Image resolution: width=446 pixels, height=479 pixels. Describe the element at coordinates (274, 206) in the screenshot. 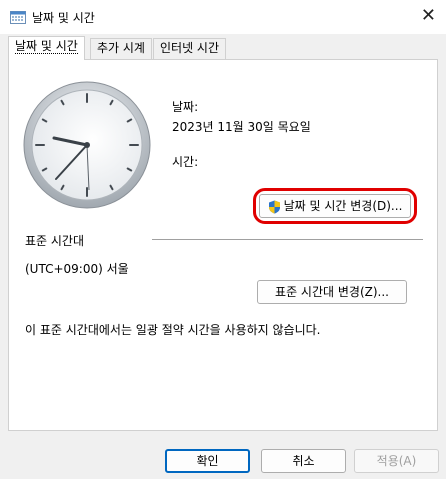

I see `uac-shield-icon` at that location.